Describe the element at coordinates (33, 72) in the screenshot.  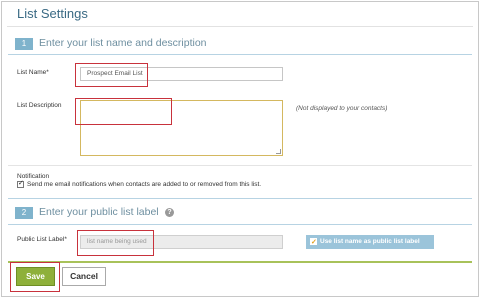
I see `list-name-label: List Name*` at that location.